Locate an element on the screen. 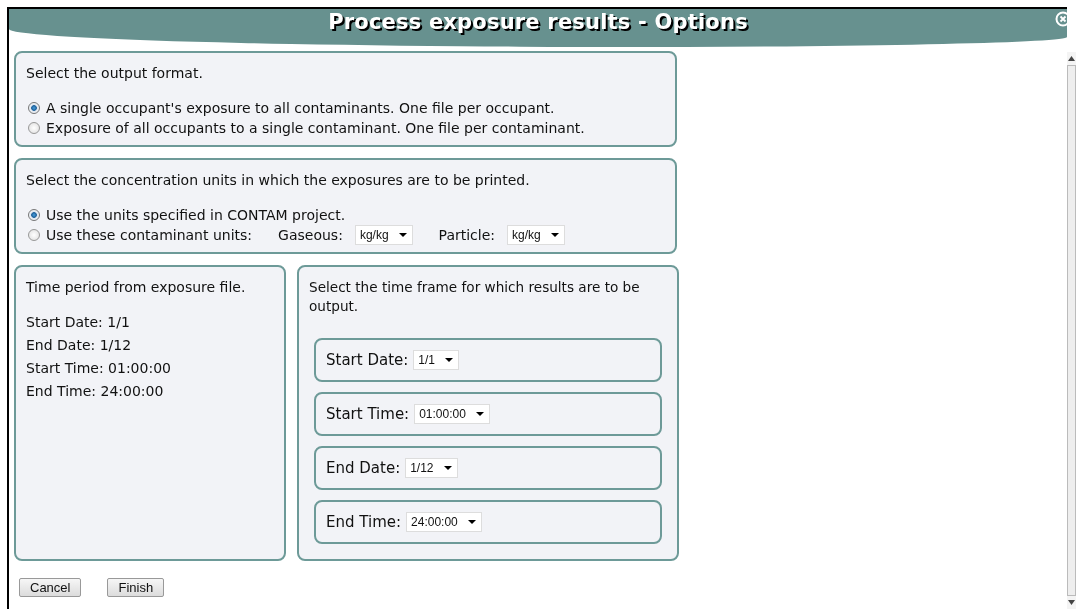 The image size is (1076, 609). info-text: Start Date: 1/1 is located at coordinates (78, 322).